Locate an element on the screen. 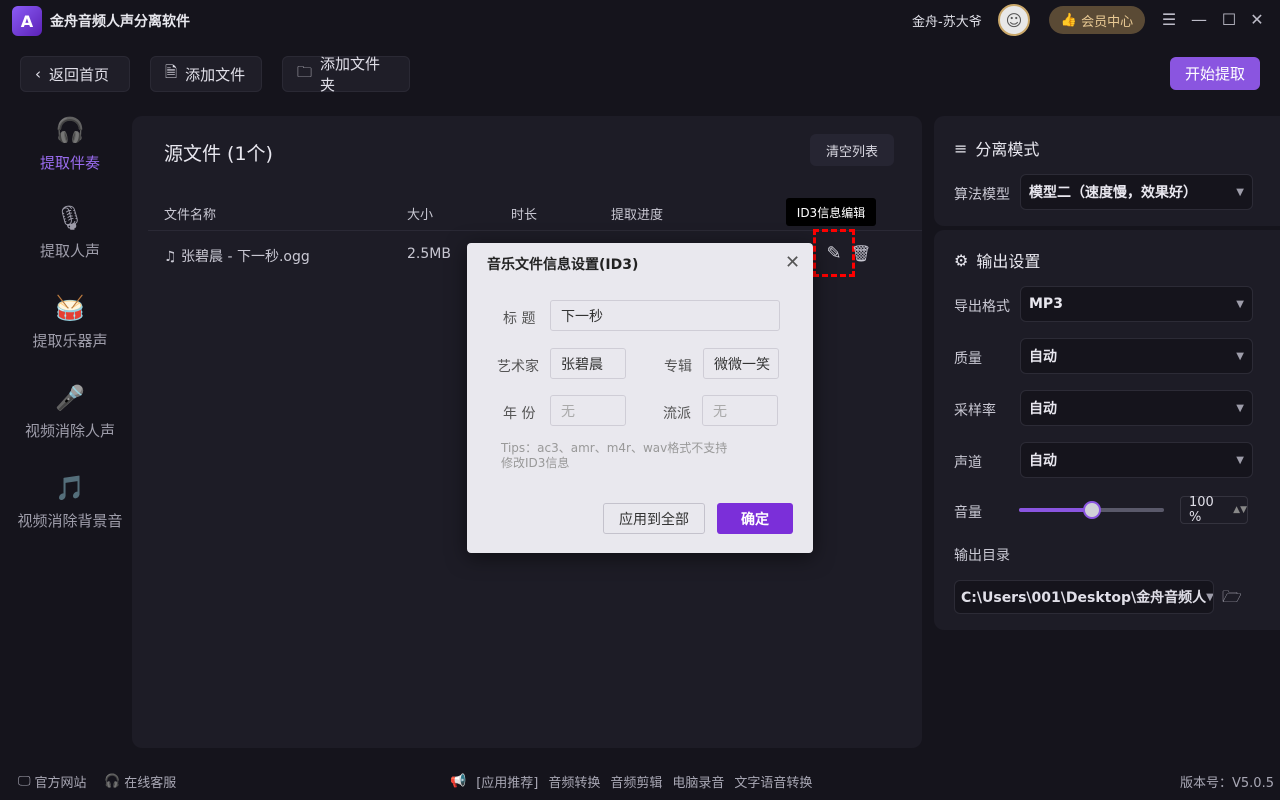 The image size is (1280, 800). drum-icon: 🥁 is located at coordinates (70, 308).